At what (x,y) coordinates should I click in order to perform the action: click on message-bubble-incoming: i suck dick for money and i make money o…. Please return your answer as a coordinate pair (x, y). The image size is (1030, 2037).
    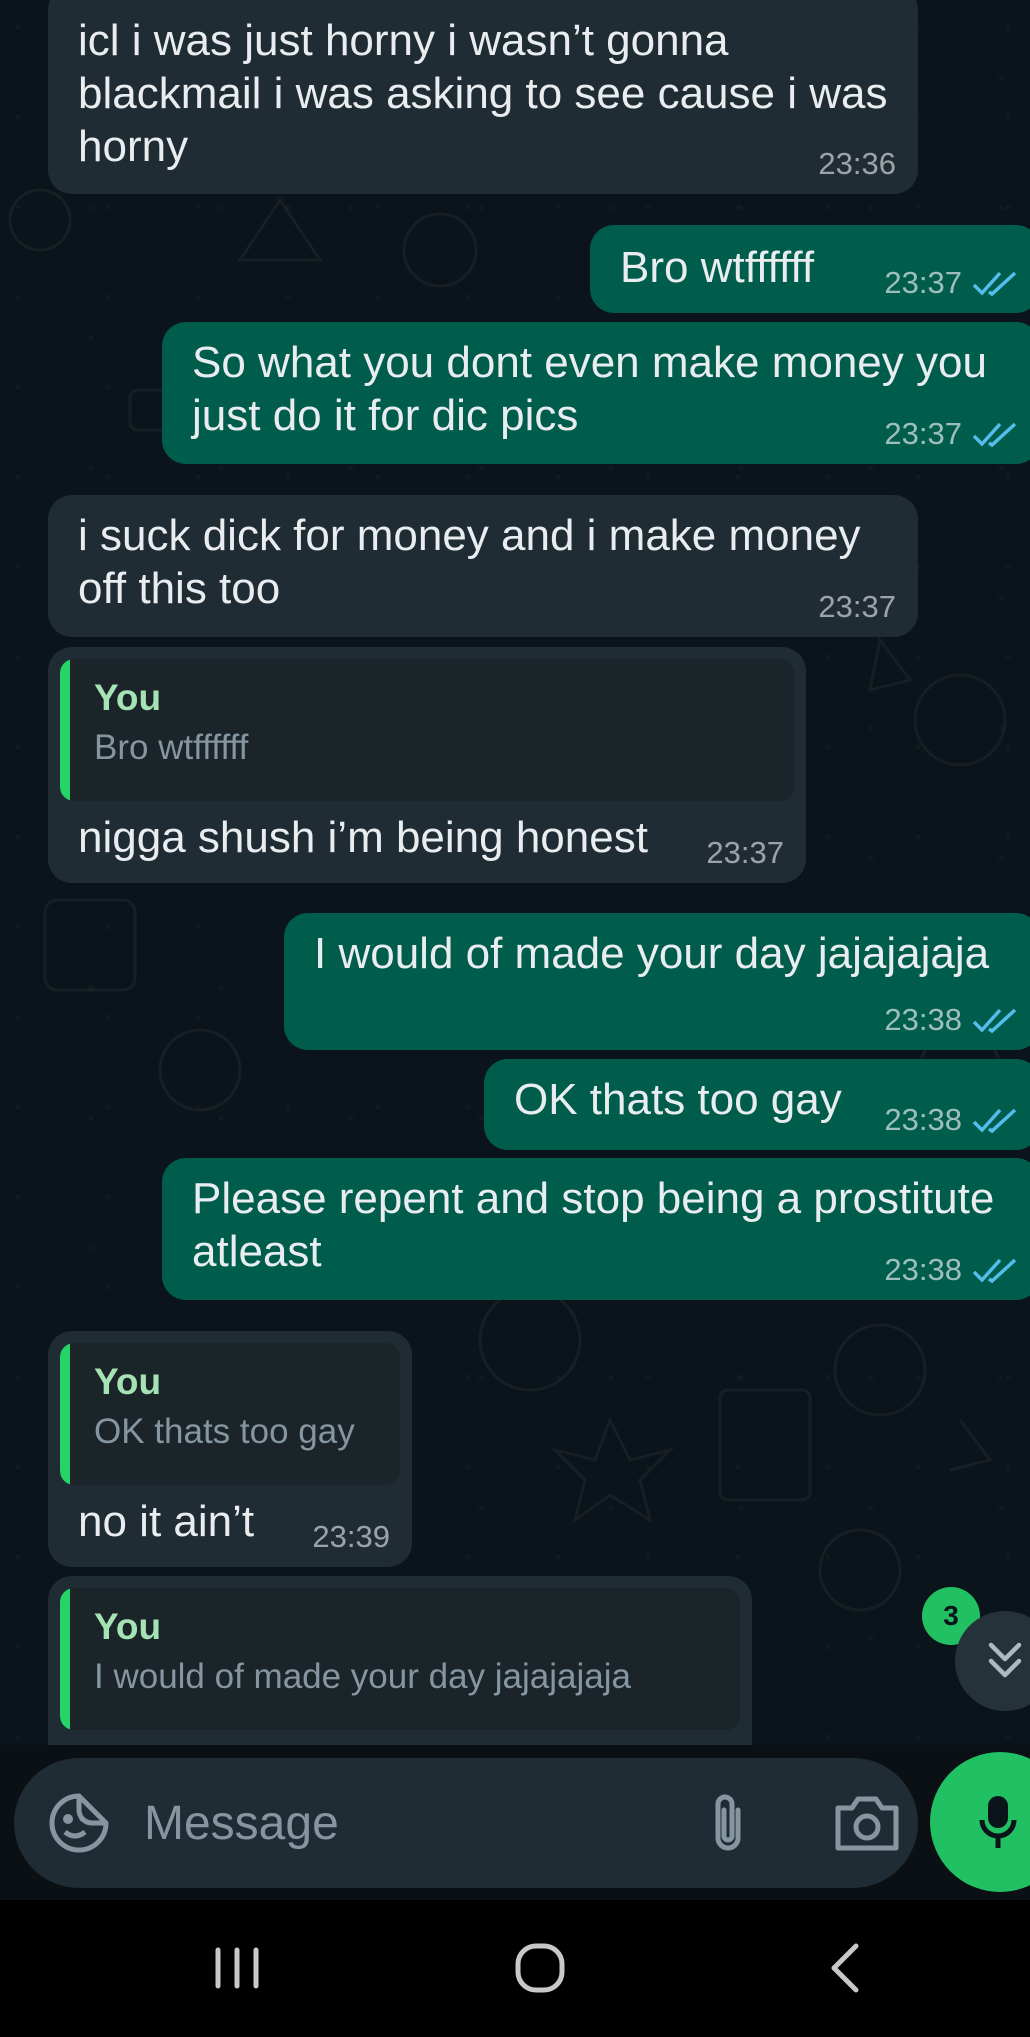
    Looking at the image, I should click on (483, 566).